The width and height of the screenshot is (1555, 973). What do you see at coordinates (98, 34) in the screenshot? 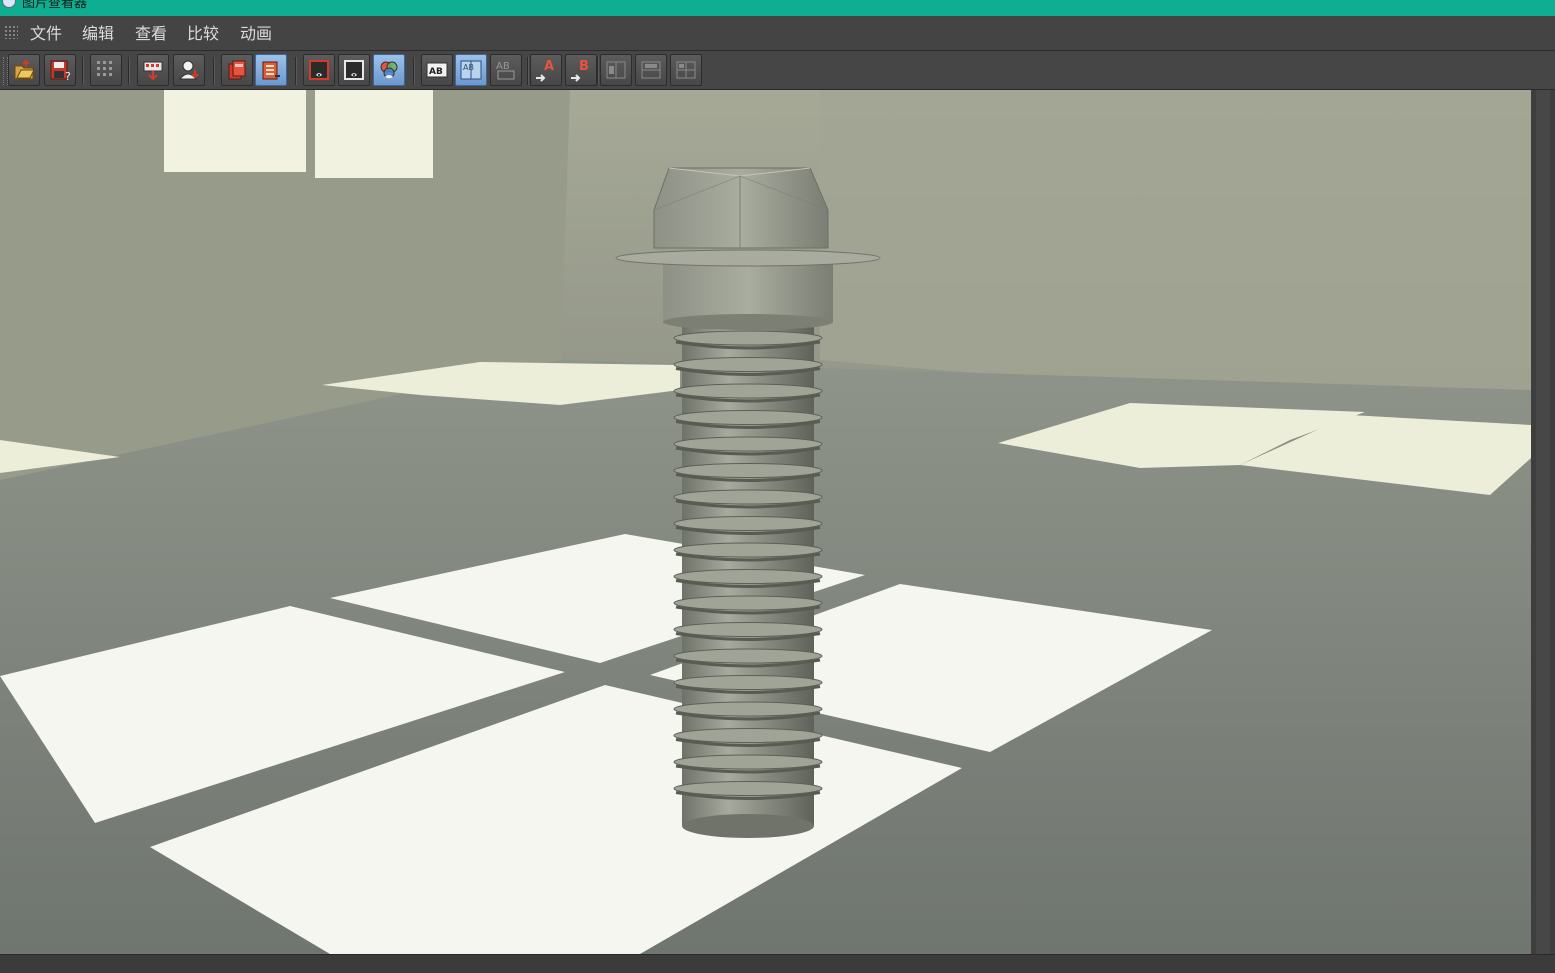
I see `menu-edit: 编辑` at bounding box center [98, 34].